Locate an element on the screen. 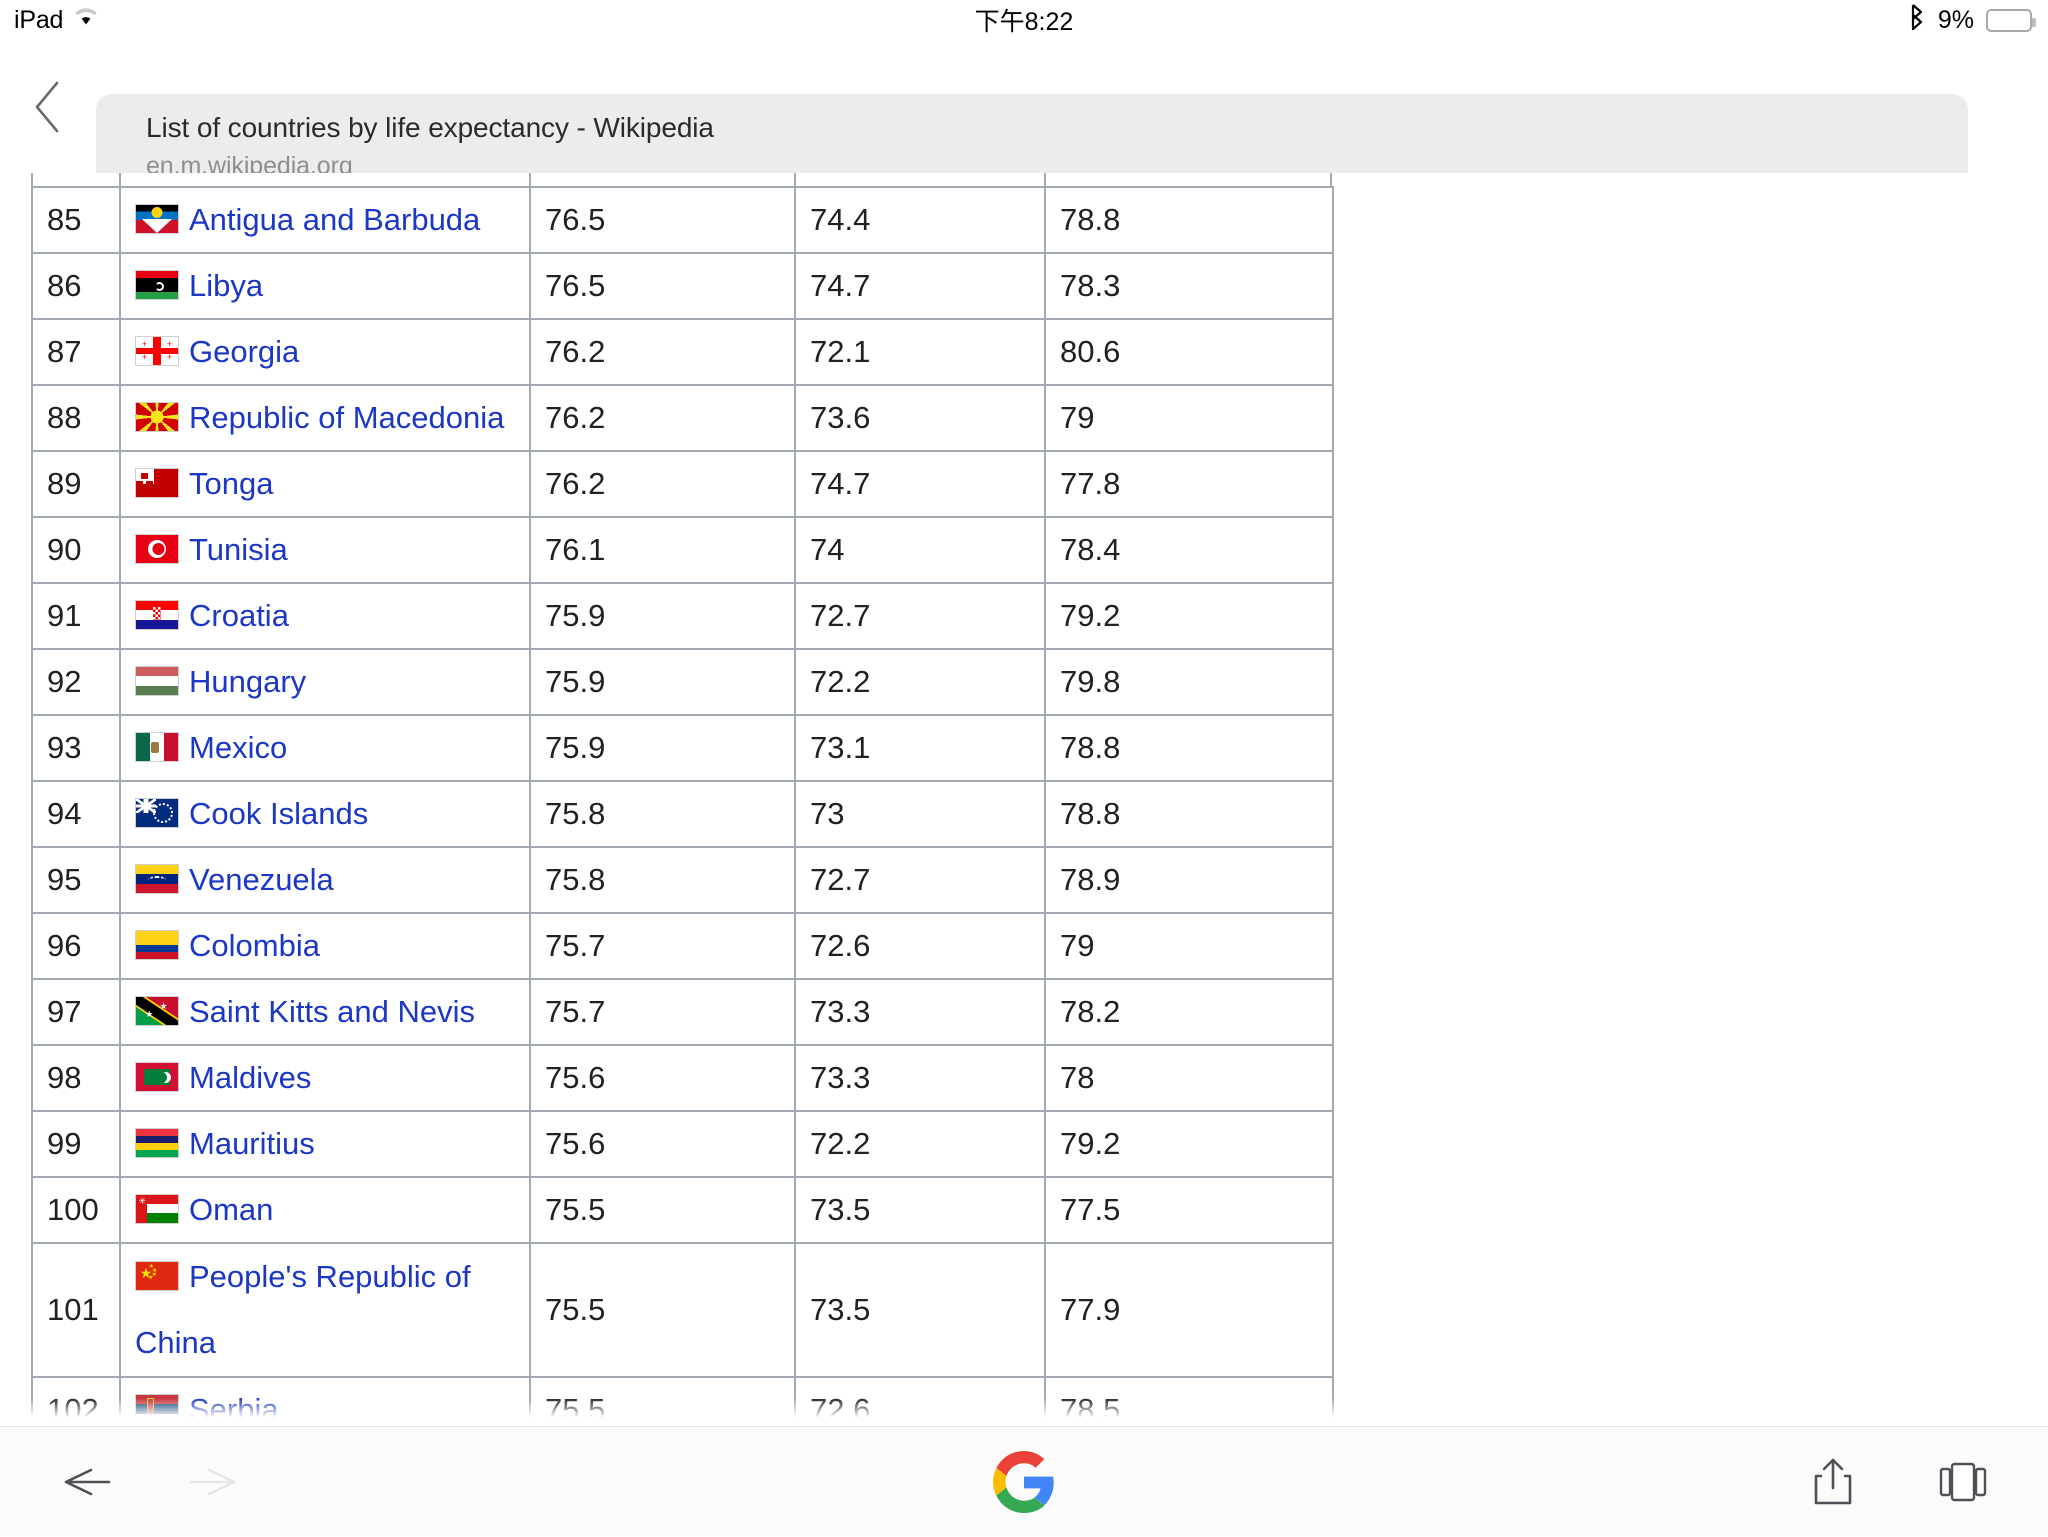  google-search-button is located at coordinates (1024, 1482).